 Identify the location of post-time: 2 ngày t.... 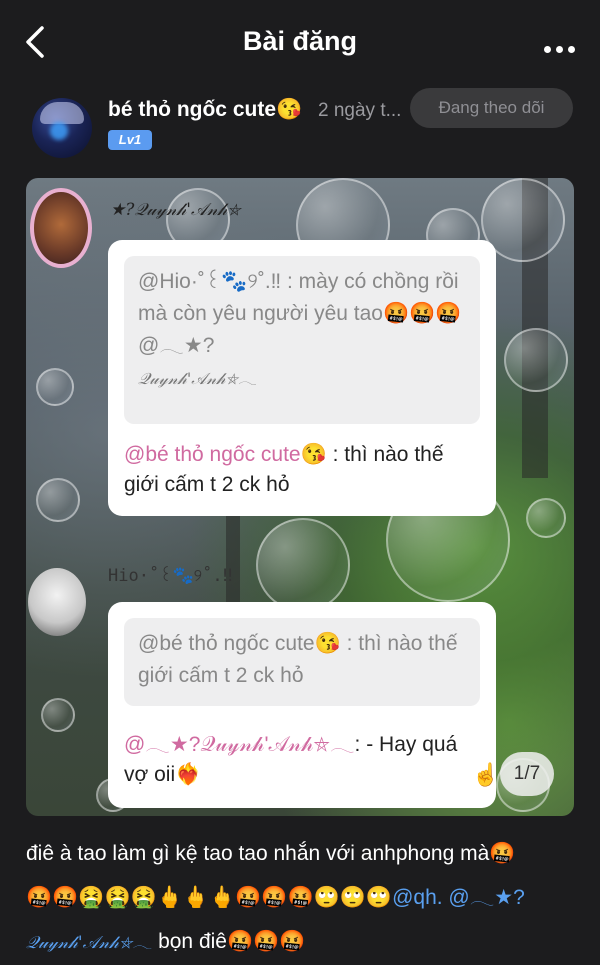
(360, 110).